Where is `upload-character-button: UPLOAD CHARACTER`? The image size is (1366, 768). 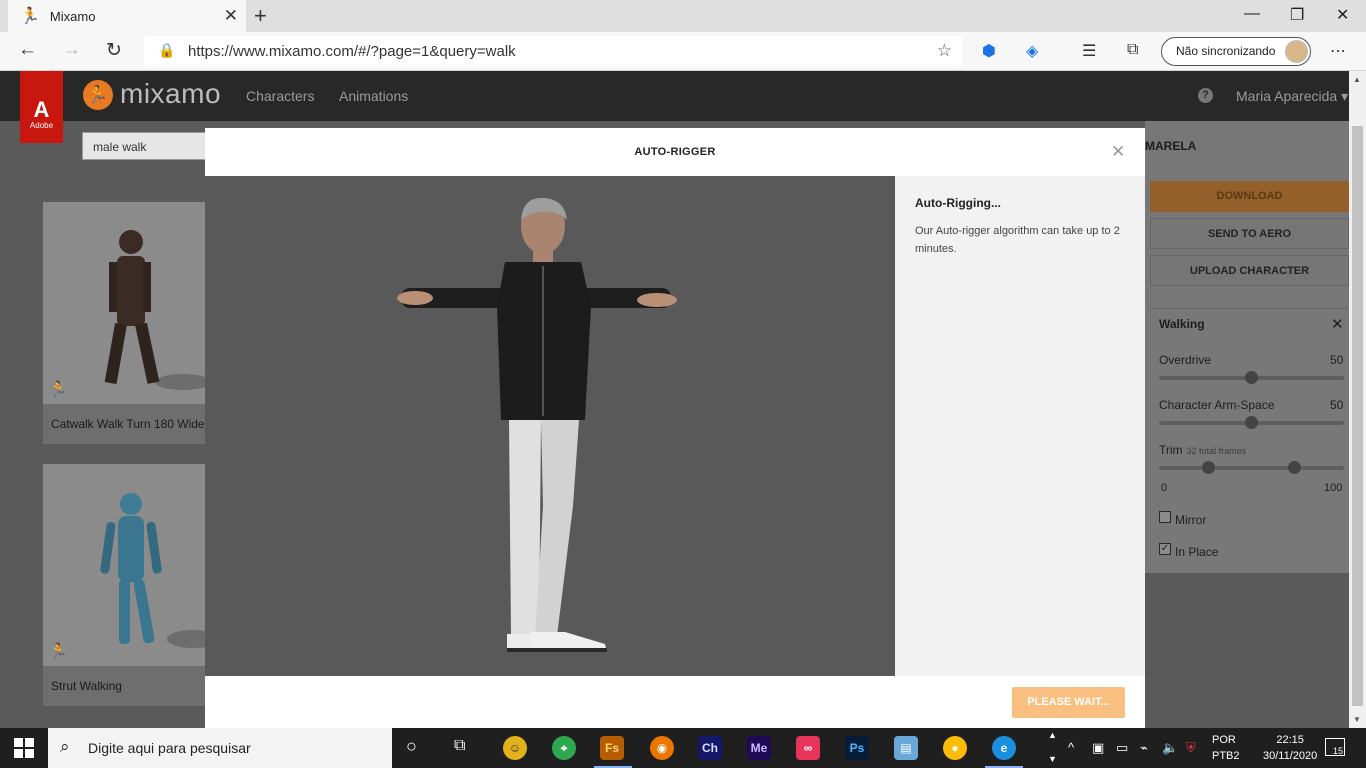 upload-character-button: UPLOAD CHARACTER is located at coordinates (1249, 270).